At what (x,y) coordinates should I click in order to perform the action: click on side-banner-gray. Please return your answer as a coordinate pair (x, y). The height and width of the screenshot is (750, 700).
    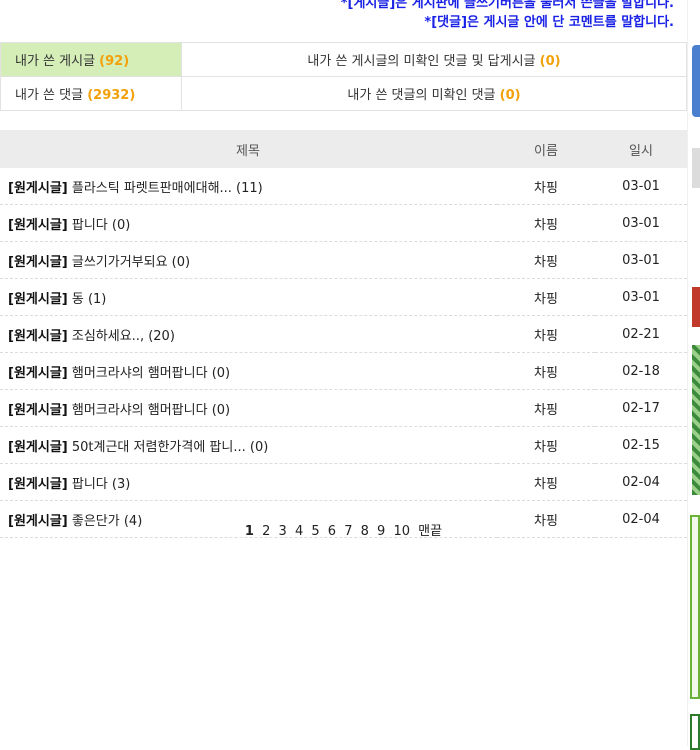
    Looking at the image, I should click on (696, 168).